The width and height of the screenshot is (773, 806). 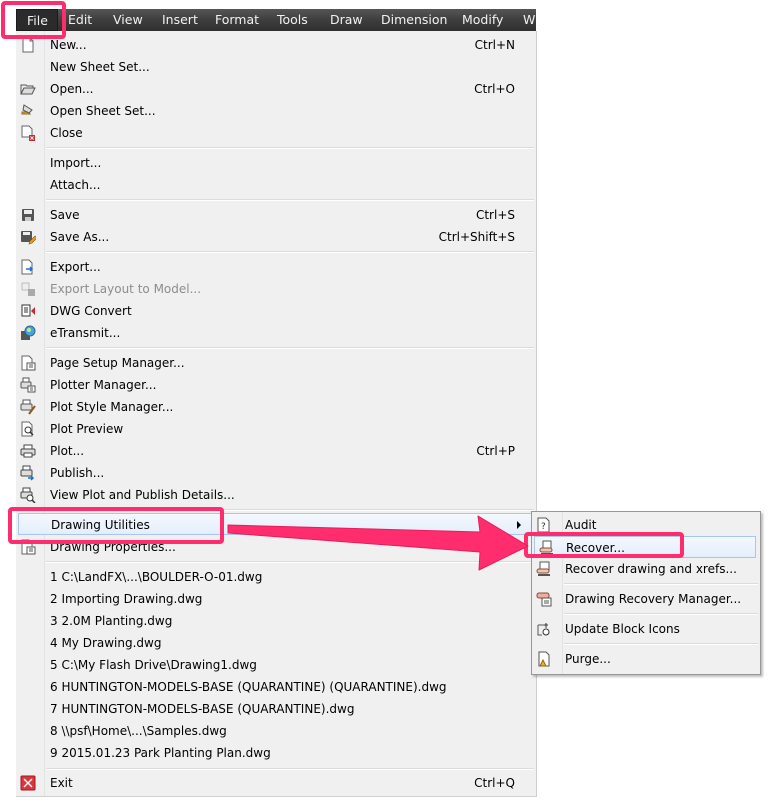 I want to click on menu-item-plot-preview: Plot Preview, so click(x=276, y=429).